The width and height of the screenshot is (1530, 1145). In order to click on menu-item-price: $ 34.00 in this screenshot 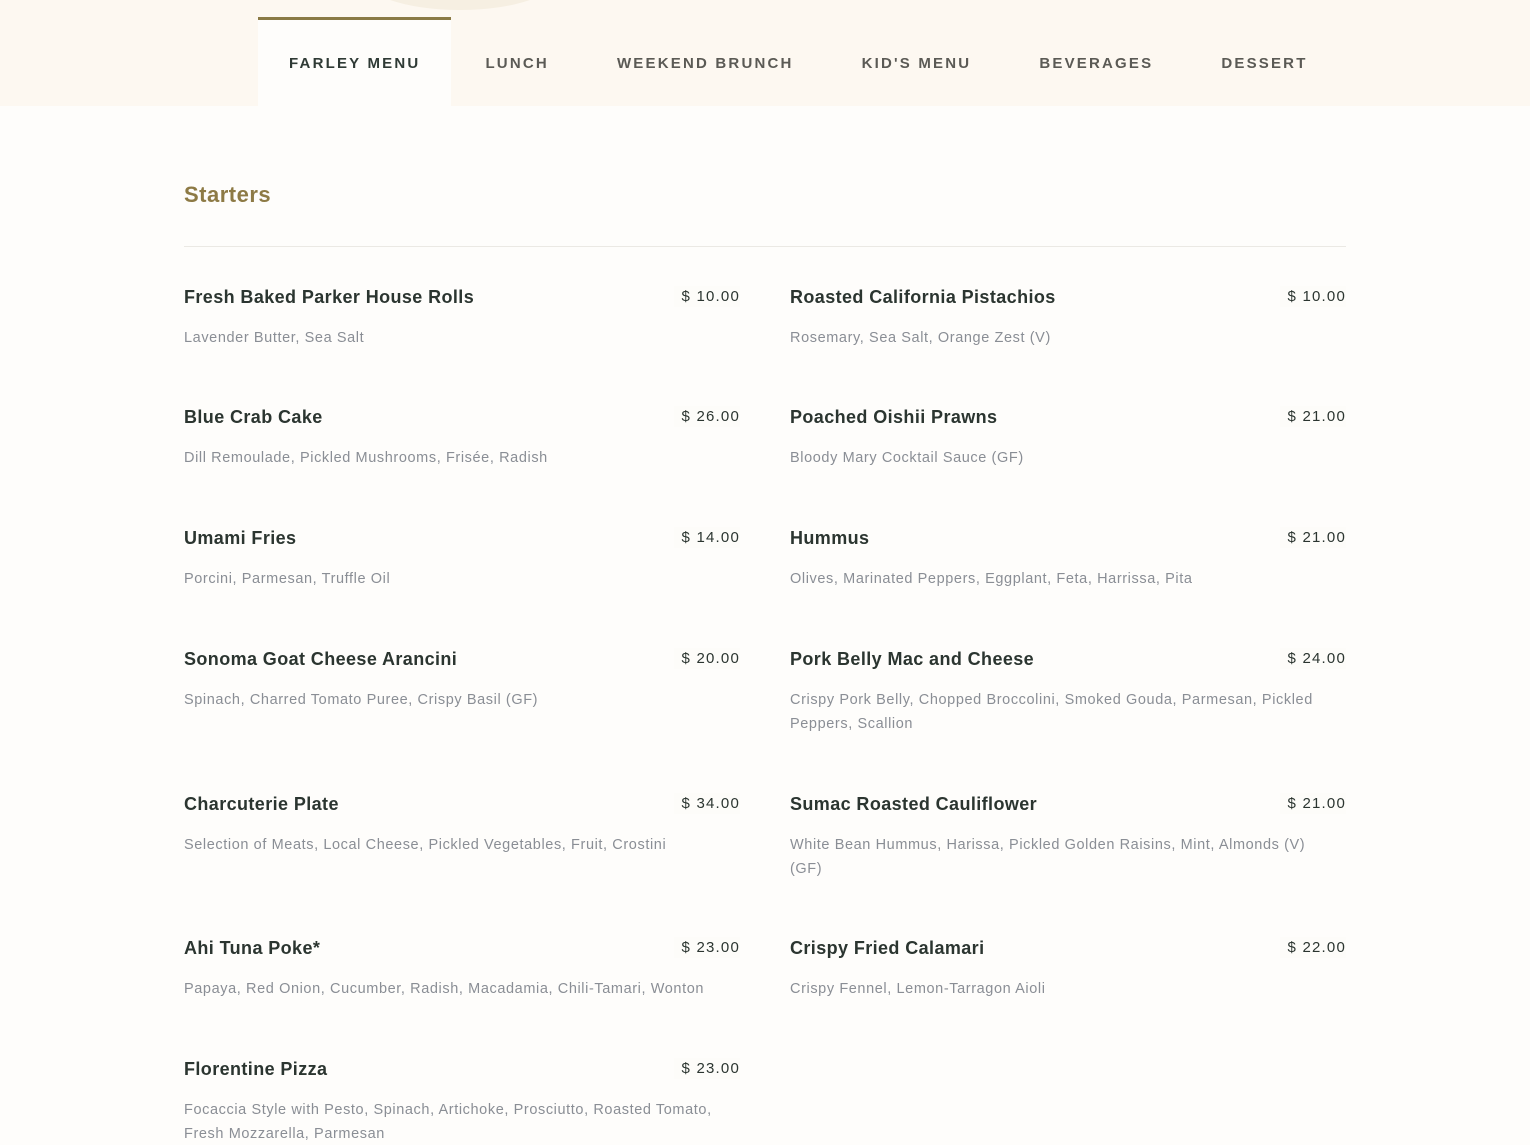, I will do `click(706, 803)`.